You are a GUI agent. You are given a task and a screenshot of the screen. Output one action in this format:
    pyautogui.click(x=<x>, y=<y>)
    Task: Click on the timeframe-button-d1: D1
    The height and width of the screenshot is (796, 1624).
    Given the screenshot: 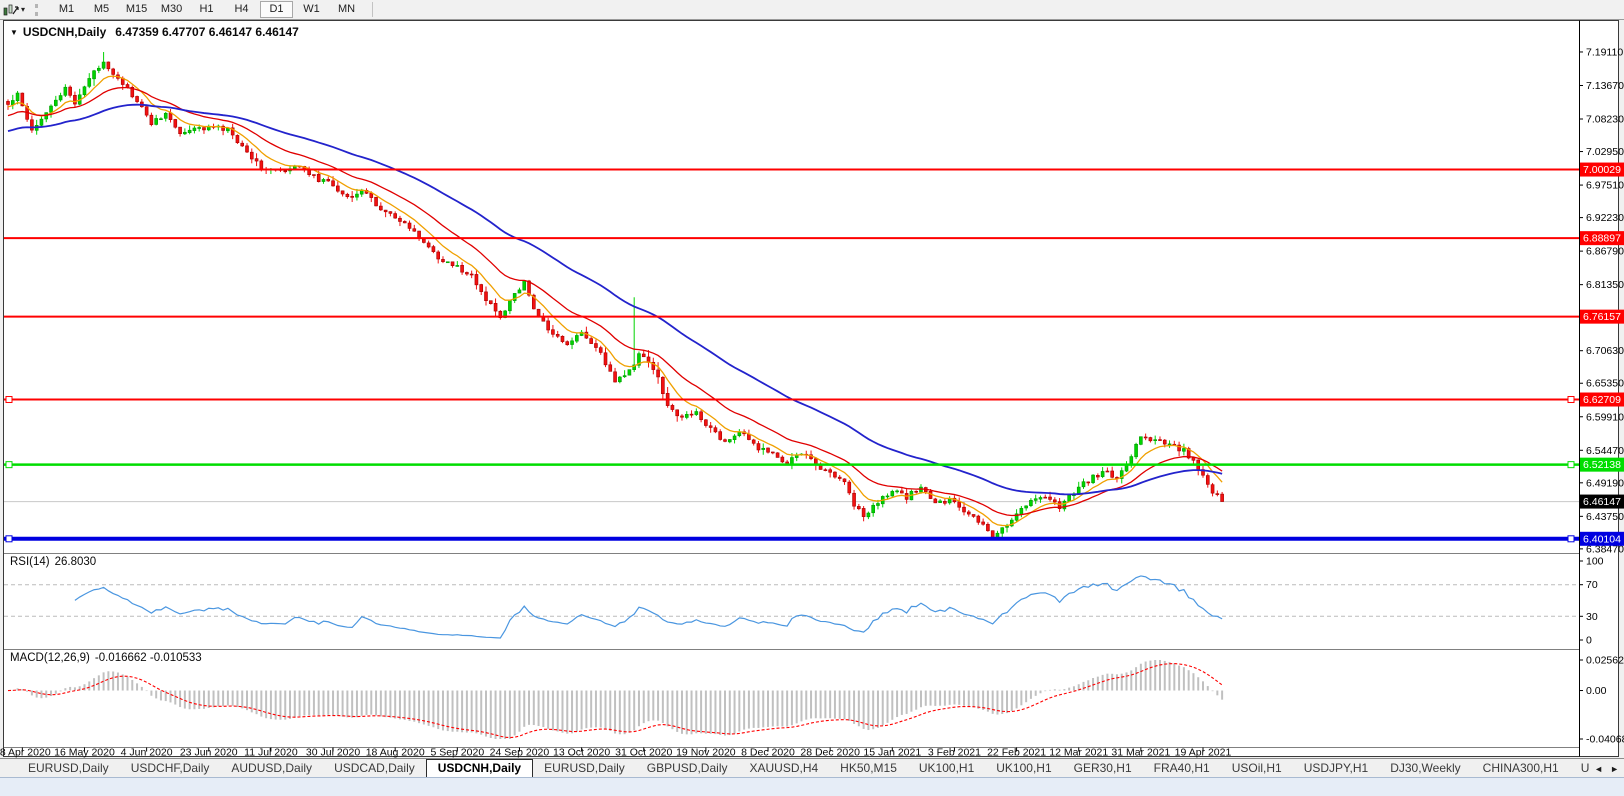 What is the action you would take?
    pyautogui.click(x=277, y=9)
    